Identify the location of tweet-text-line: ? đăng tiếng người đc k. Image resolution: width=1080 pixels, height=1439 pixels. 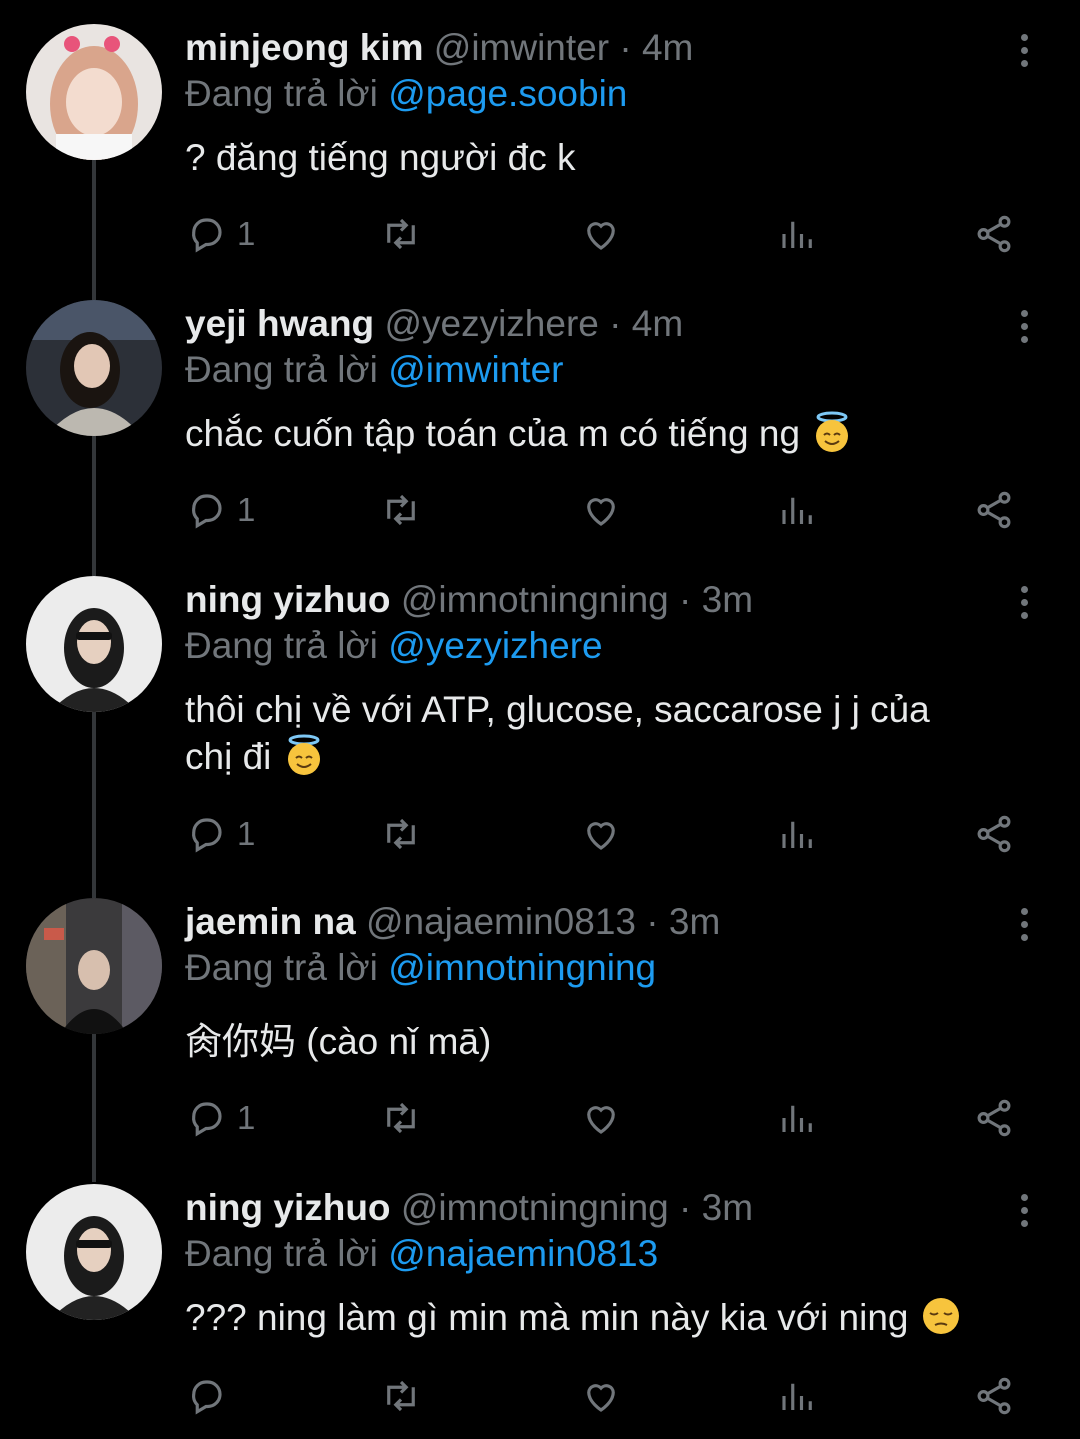
(380, 157).